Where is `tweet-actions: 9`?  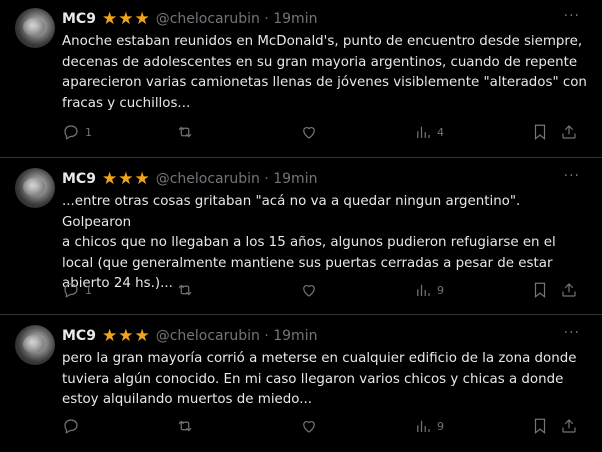 tweet-actions: 9 is located at coordinates (327, 427).